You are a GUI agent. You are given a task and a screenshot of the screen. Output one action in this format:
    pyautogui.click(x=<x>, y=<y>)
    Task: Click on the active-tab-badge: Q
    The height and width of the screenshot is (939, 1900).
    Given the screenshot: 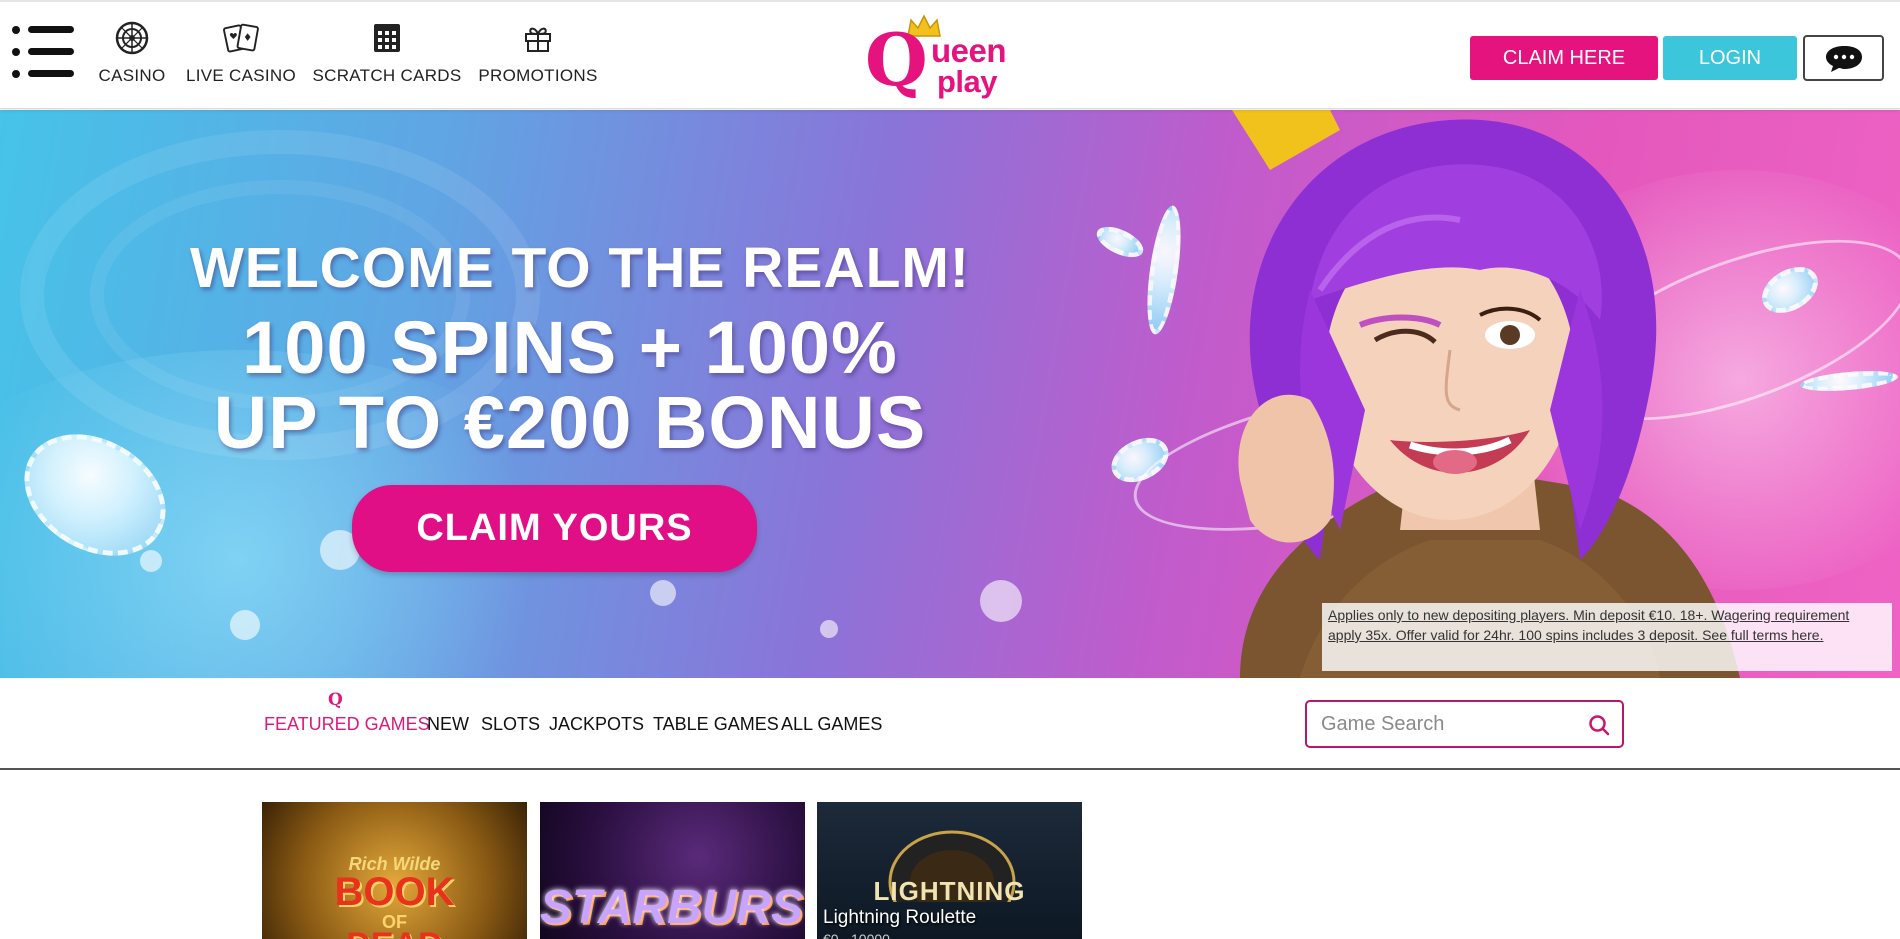 What is the action you would take?
    pyautogui.click(x=335, y=700)
    